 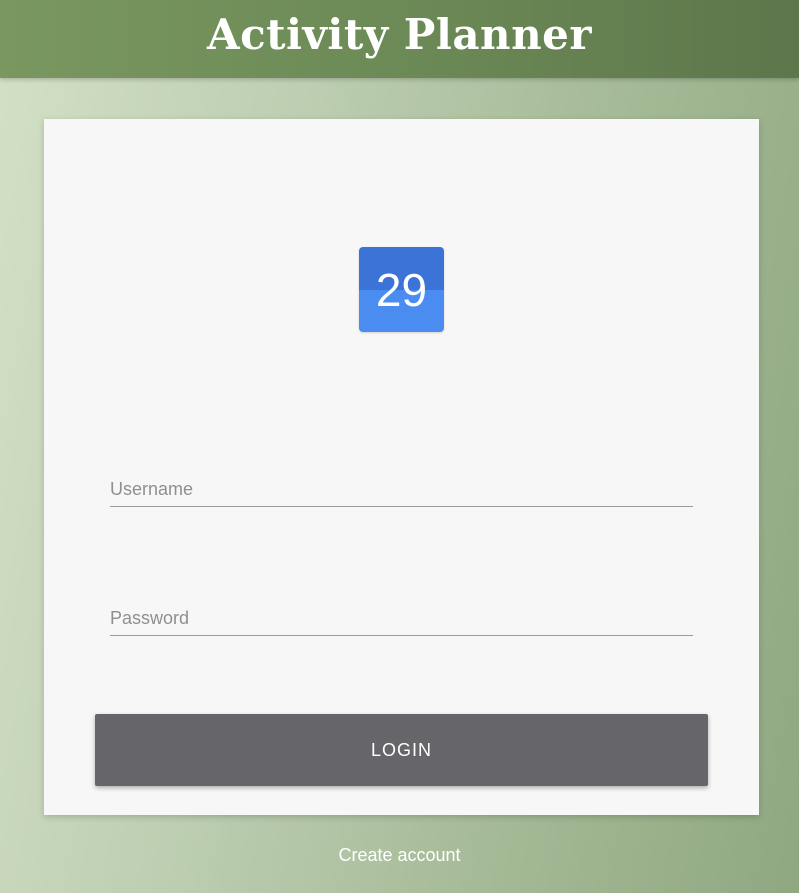 I want to click on password-field-container, so click(x=401, y=611).